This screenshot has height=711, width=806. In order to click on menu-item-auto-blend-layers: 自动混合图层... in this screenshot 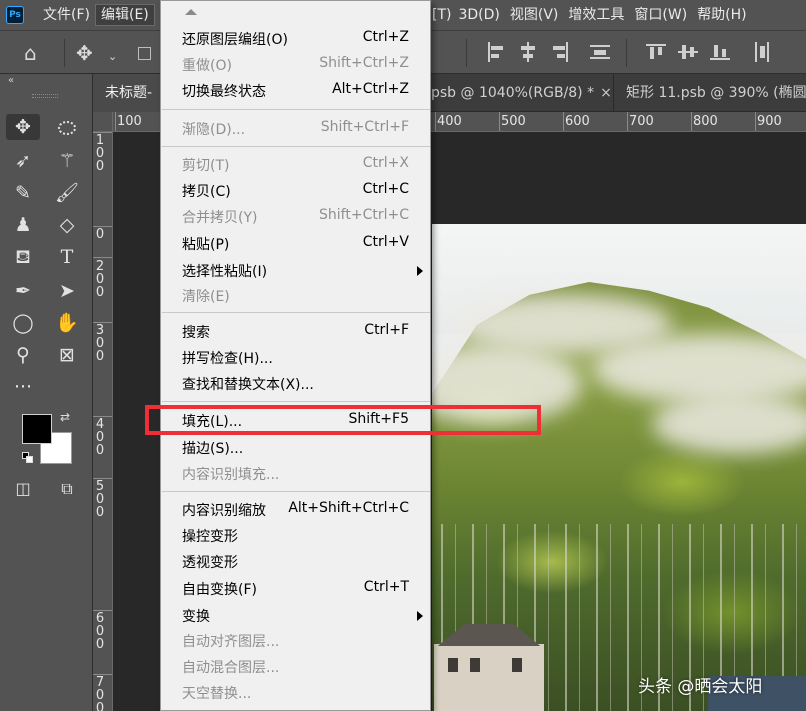, I will do `click(295, 667)`.